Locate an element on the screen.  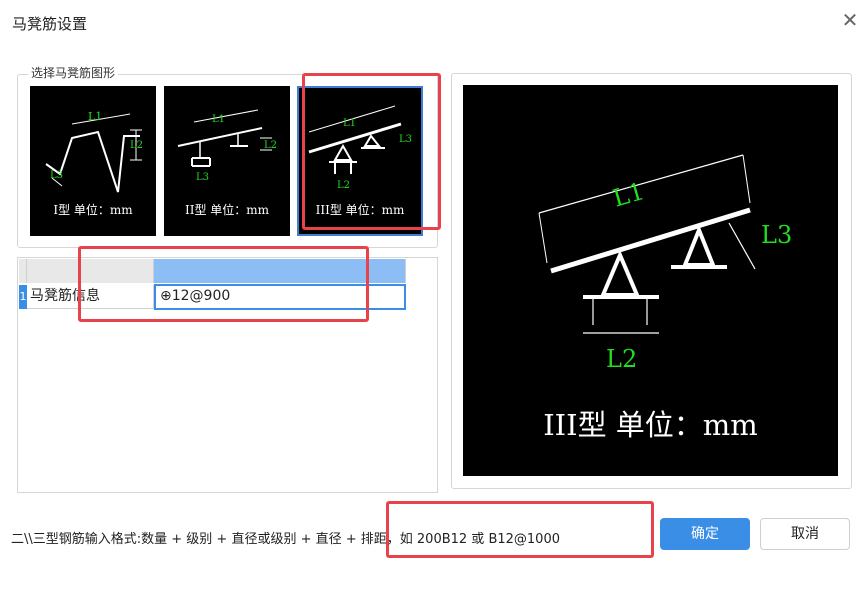
preview-caption: III型 单位：mm is located at coordinates (650, 425).